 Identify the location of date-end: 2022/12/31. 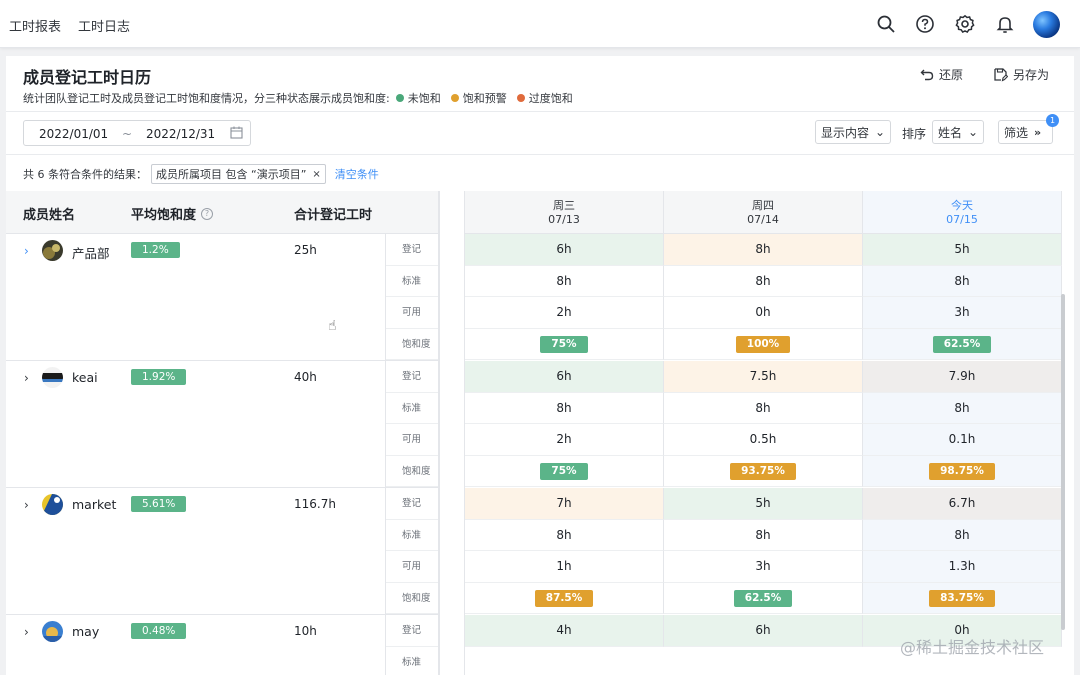
(180, 134).